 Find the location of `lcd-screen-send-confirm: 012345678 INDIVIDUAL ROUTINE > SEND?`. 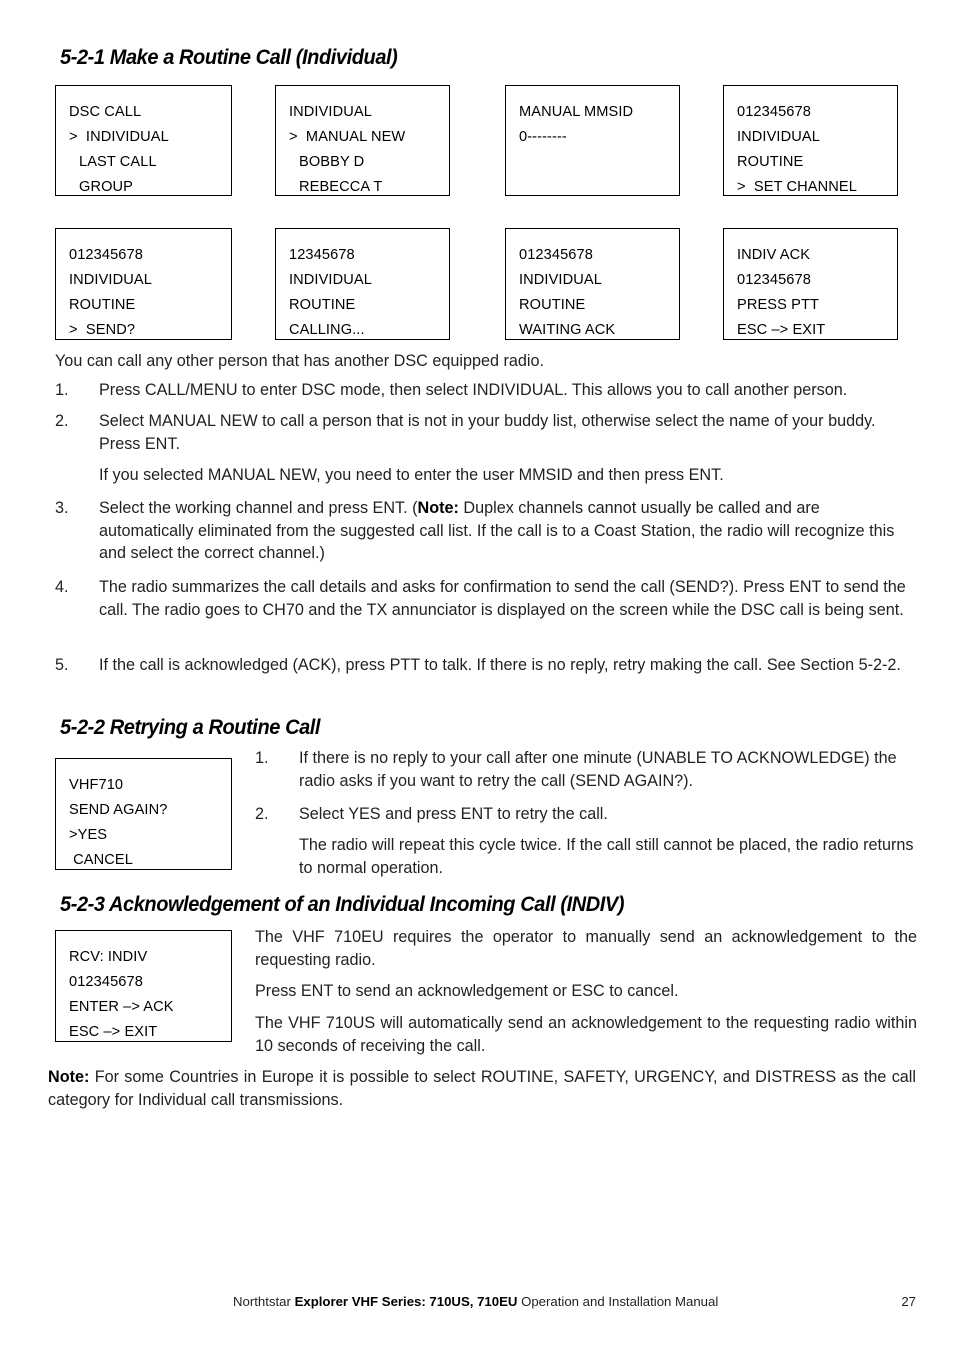

lcd-screen-send-confirm: 012345678 INDIVIDUAL ROUTINE > SEND? is located at coordinates (143, 284).